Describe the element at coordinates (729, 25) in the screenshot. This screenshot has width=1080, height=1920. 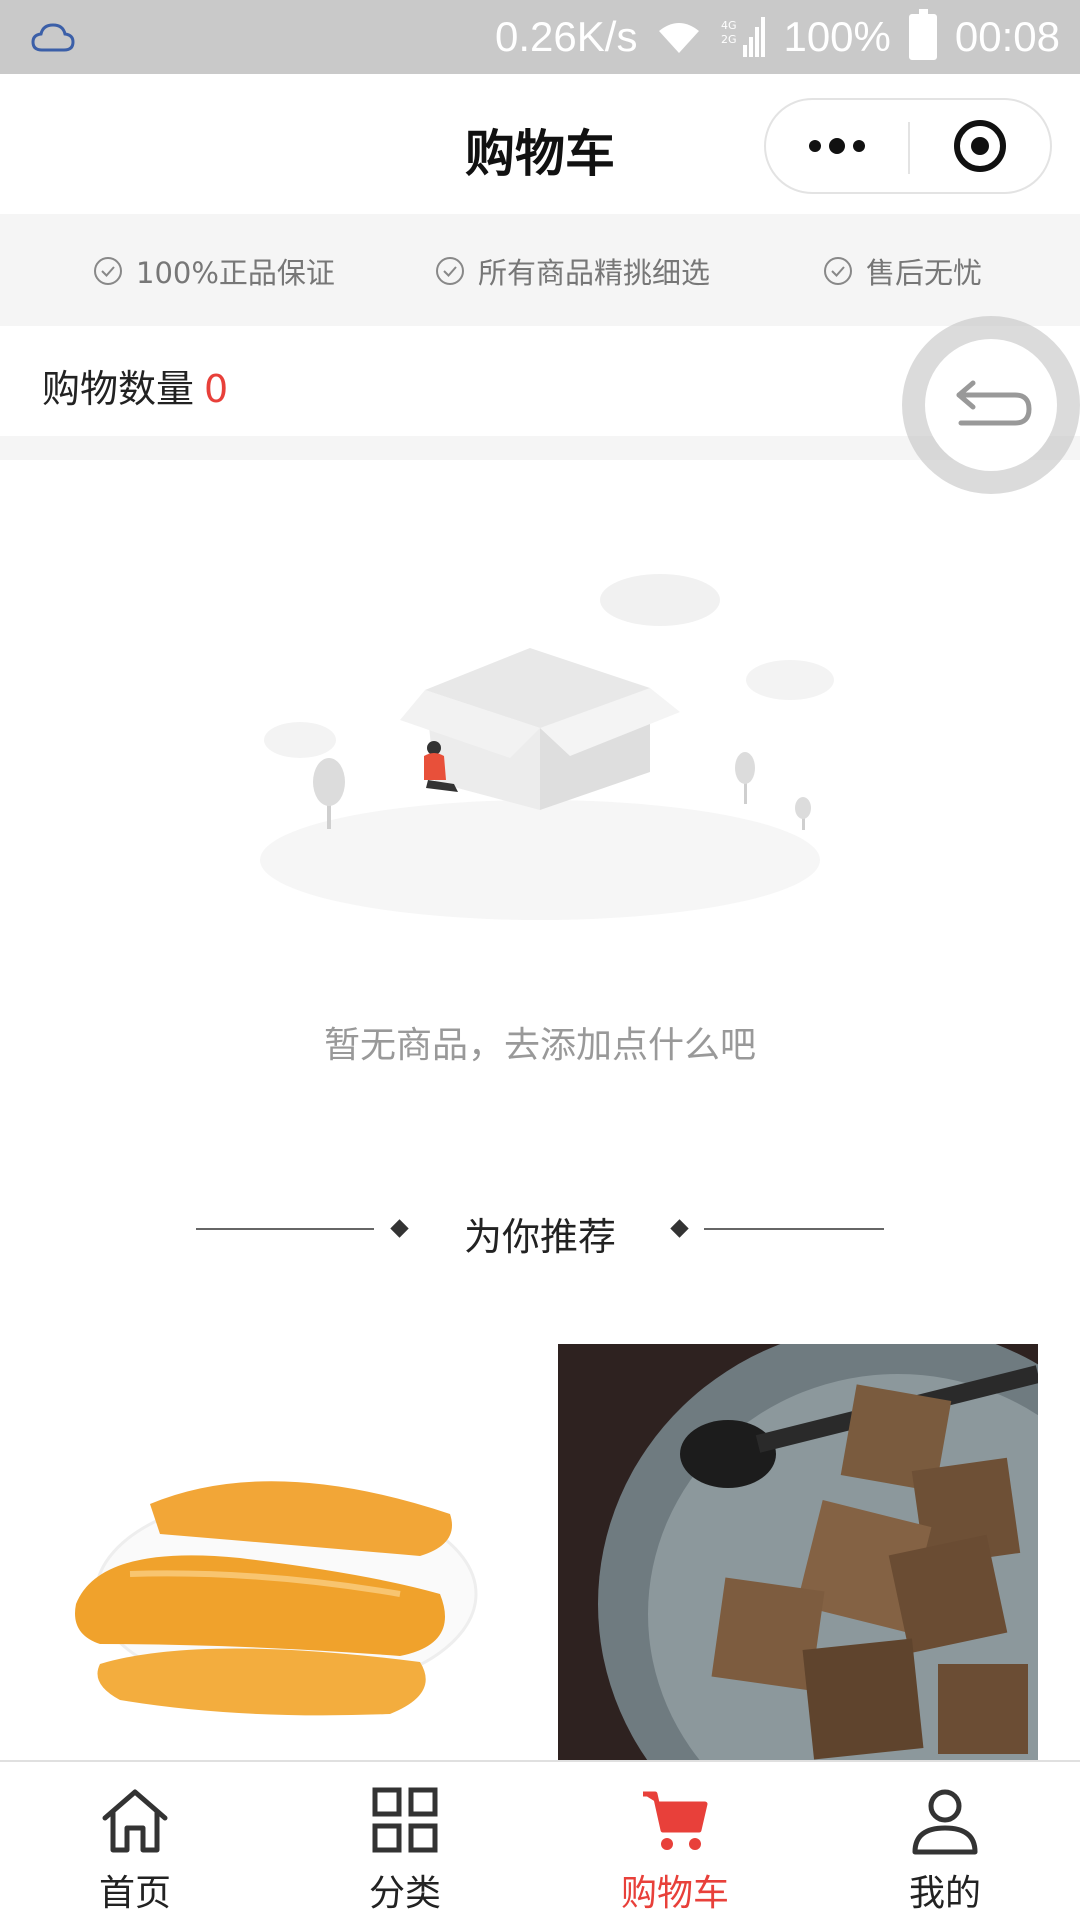
I see `svg-text: 4G` at that location.